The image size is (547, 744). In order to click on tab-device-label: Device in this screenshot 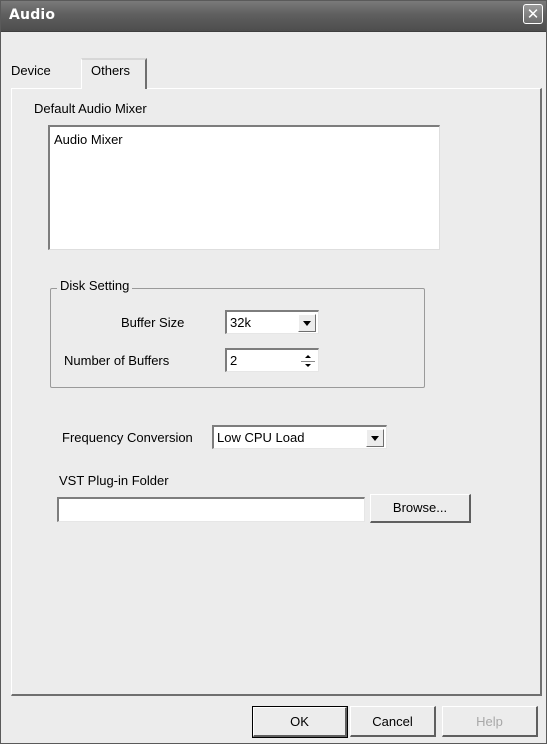, I will do `click(31, 70)`.